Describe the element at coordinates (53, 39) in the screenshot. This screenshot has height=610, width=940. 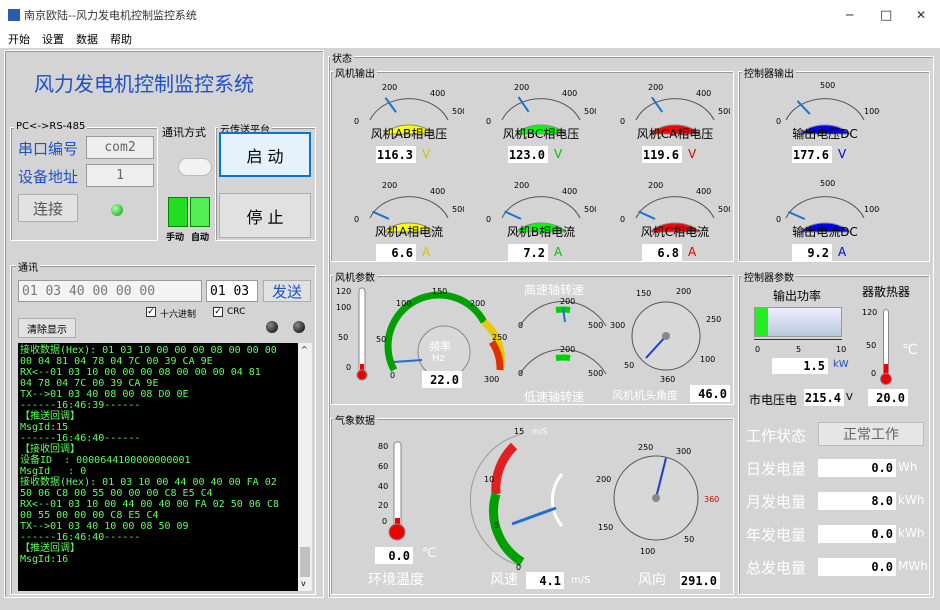
I see `menu-settings: 设置` at that location.